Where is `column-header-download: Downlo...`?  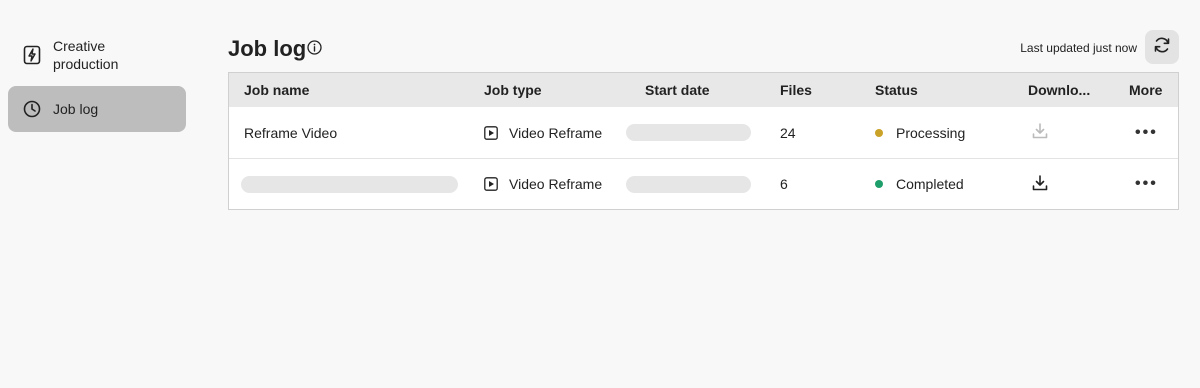 column-header-download: Downlo... is located at coordinates (1073, 90).